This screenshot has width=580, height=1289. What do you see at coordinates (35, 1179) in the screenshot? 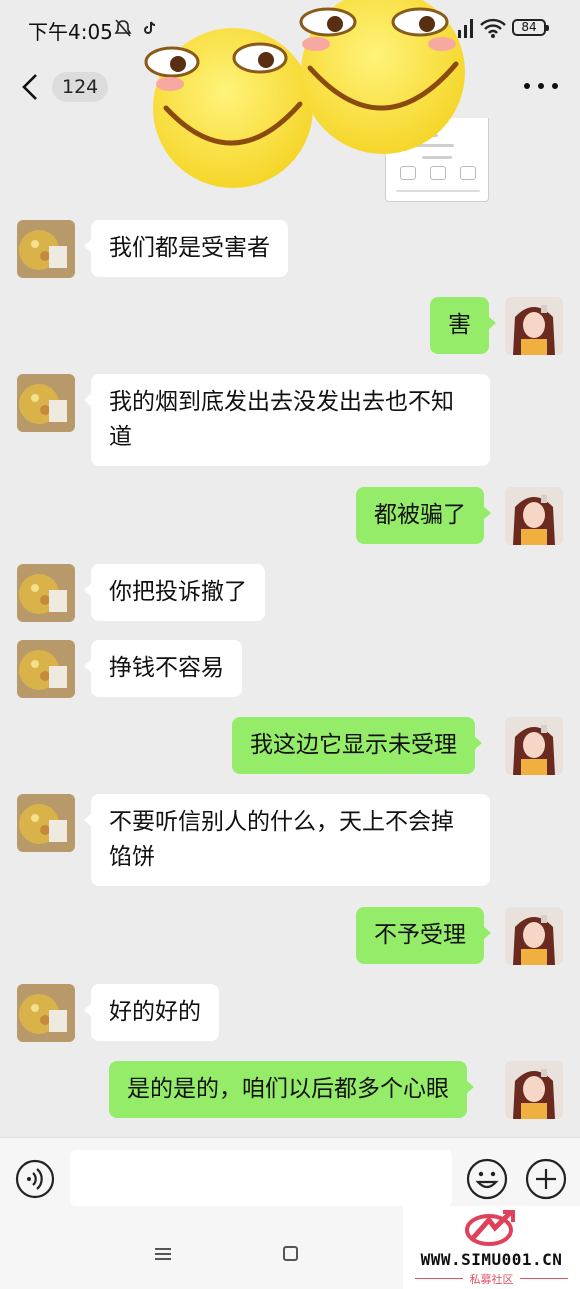
I see `voice-input-icon` at bounding box center [35, 1179].